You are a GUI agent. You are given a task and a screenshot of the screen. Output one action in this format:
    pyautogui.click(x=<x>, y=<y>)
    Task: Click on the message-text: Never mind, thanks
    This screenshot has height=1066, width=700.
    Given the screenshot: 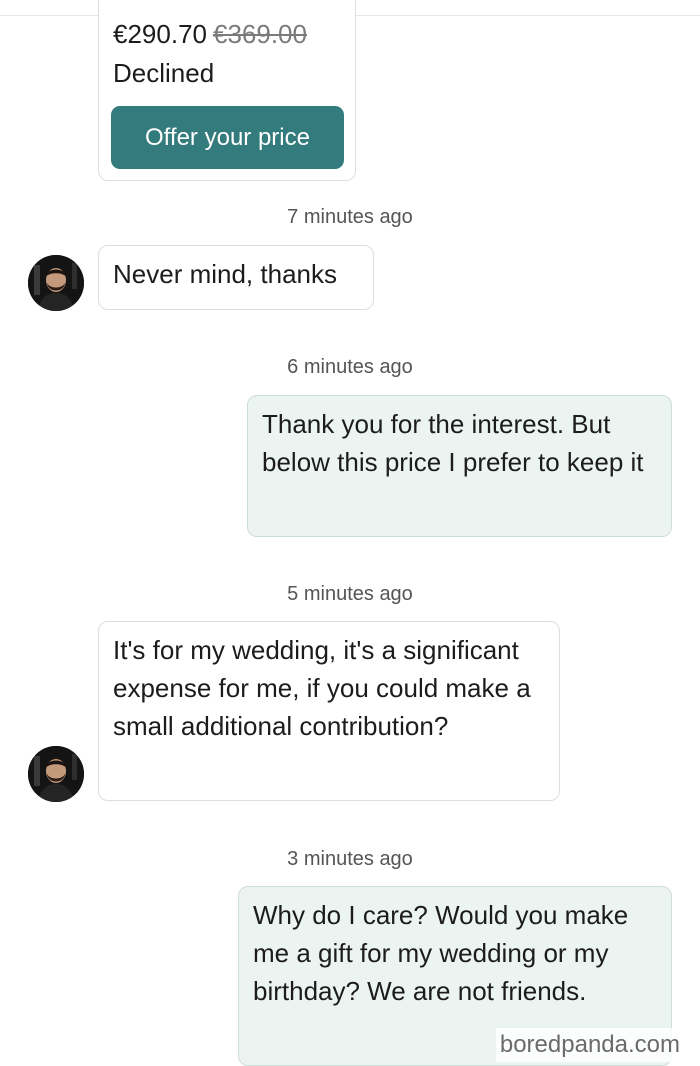 What is the action you would take?
    pyautogui.click(x=225, y=274)
    